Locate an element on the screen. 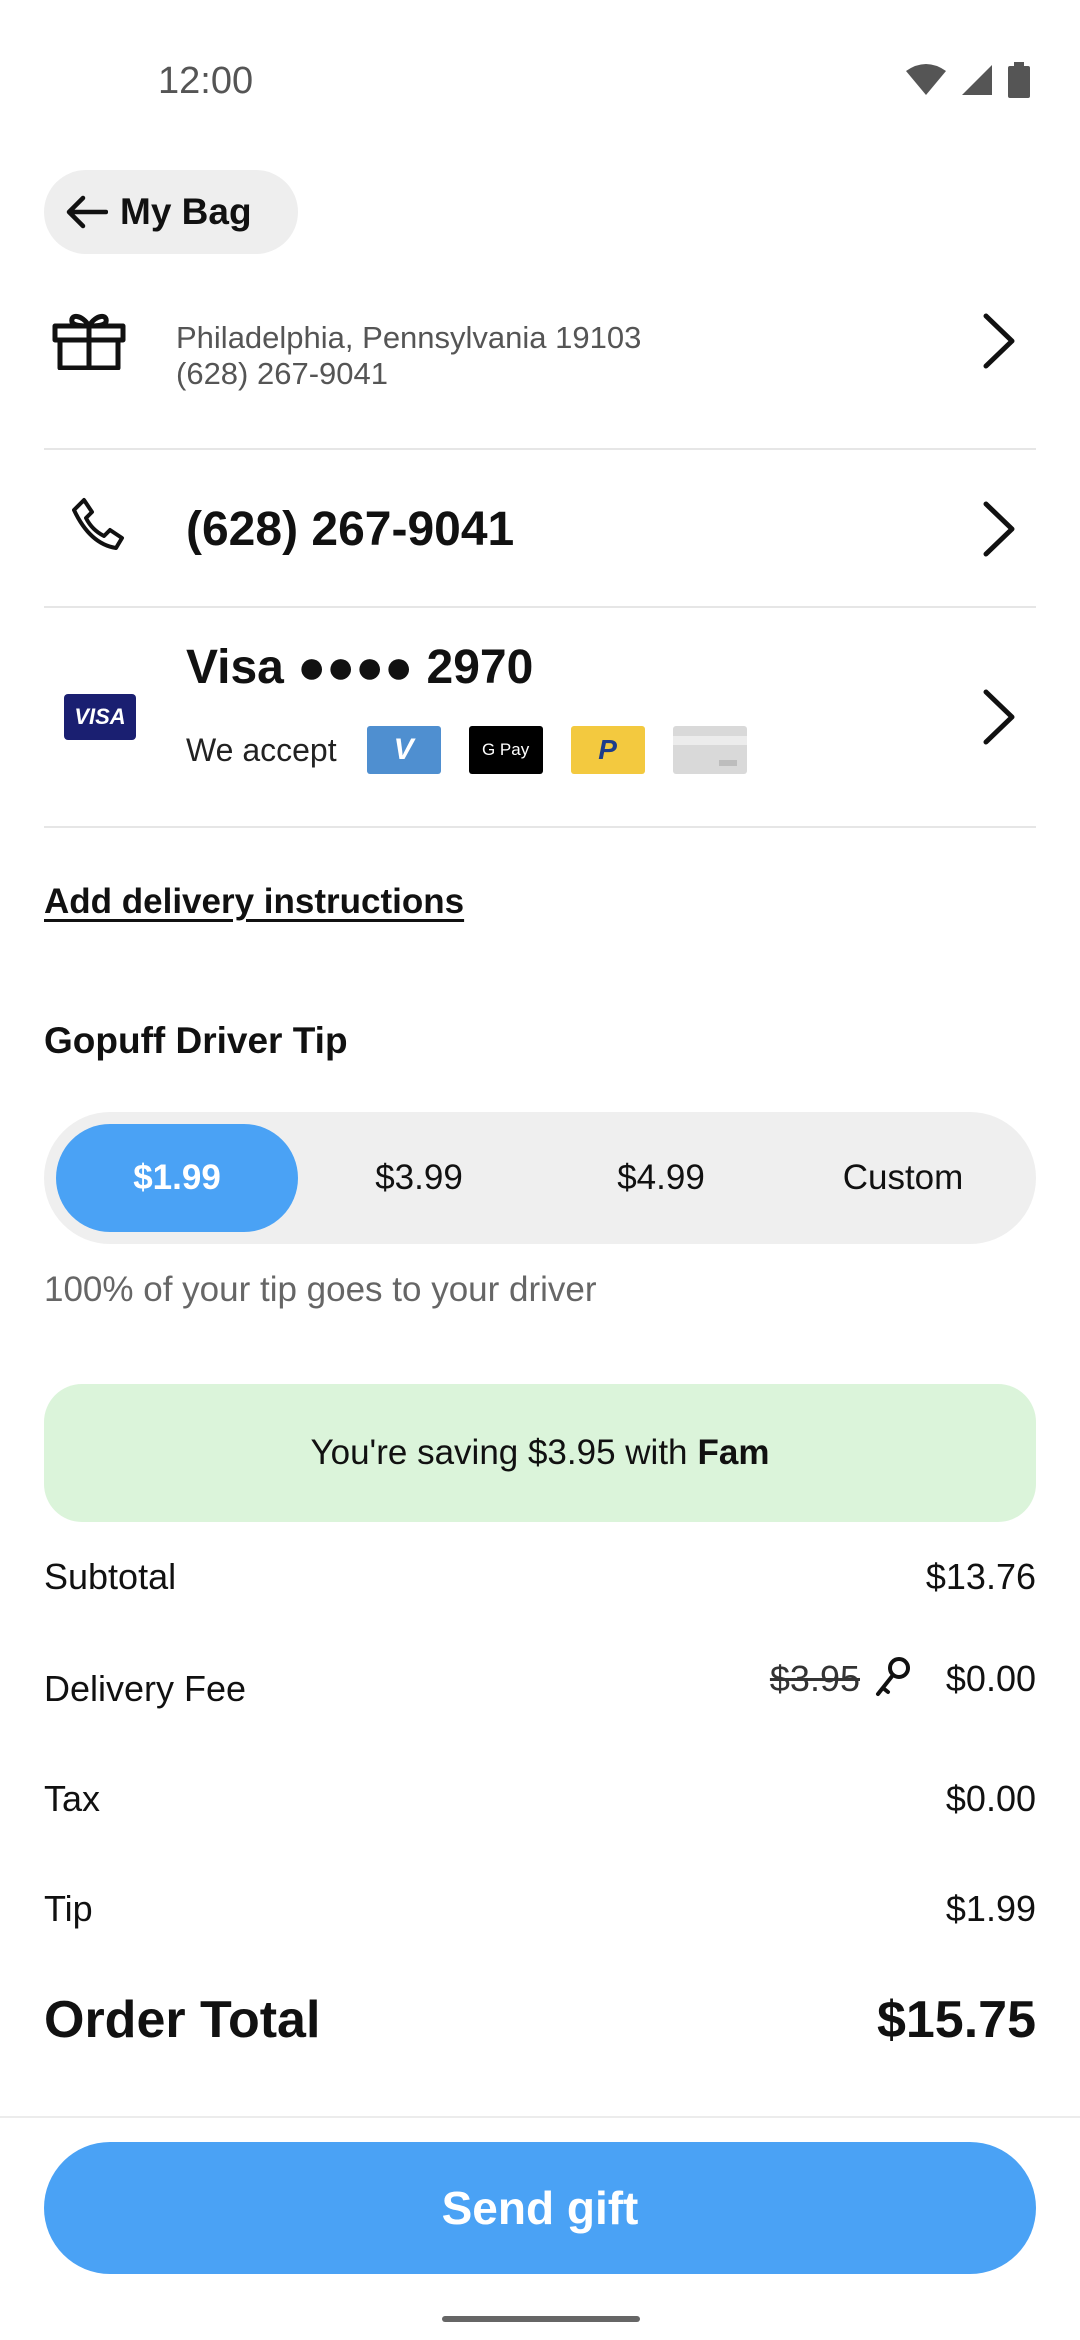  back-to-bag-button: My Bag is located at coordinates (171, 212).